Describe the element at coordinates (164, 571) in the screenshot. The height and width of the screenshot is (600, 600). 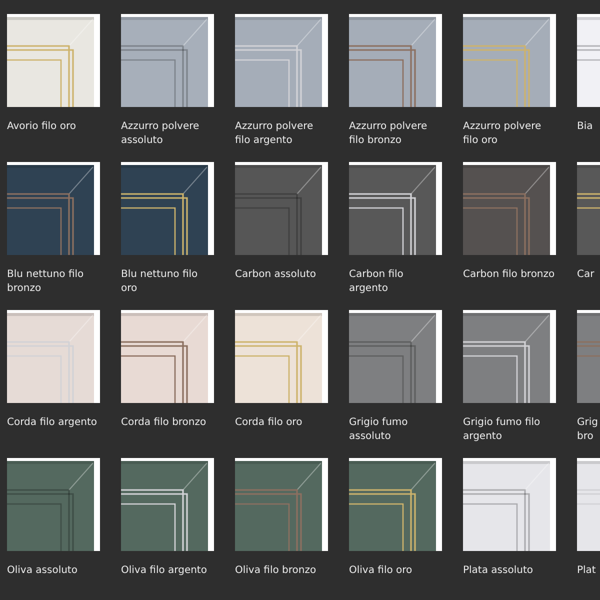
I see `swatch-label: Oliva filo argento` at that location.